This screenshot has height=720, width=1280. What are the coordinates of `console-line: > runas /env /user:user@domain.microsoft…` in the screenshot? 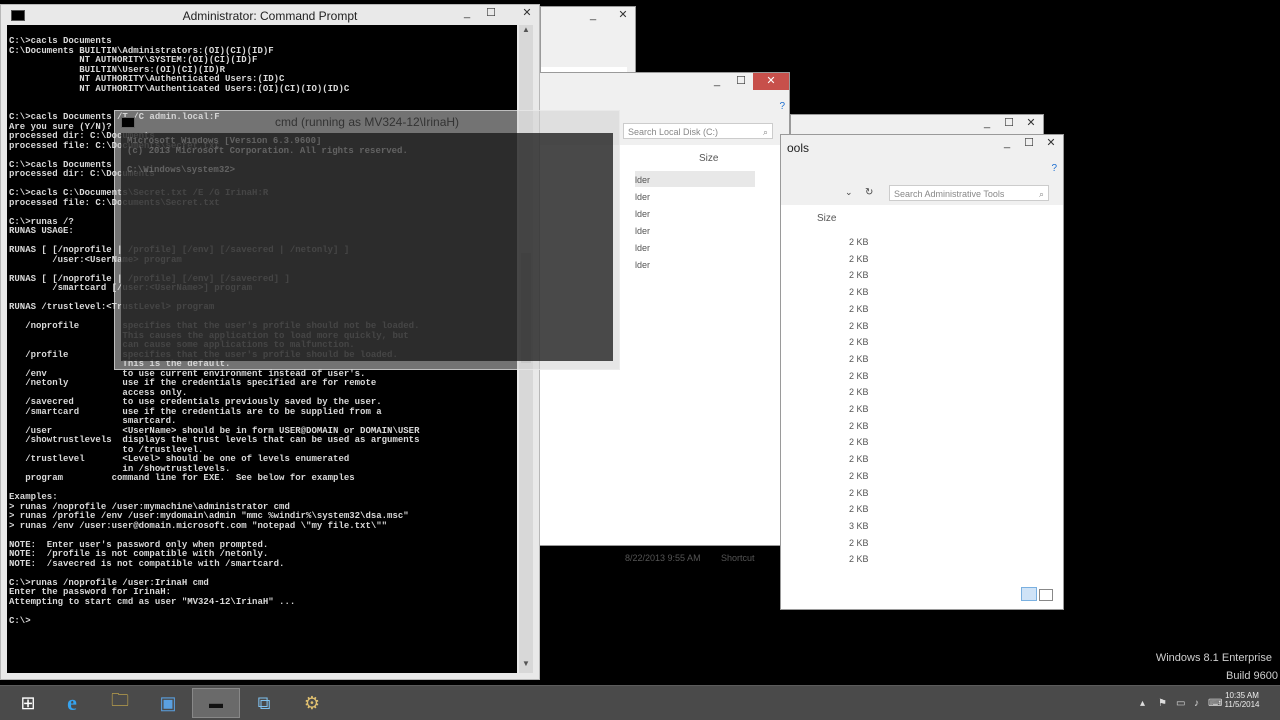 It's located at (198, 525).